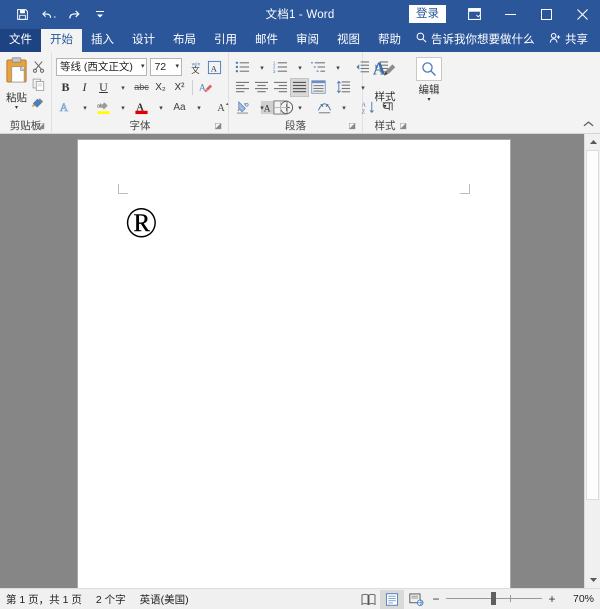  What do you see at coordinates (592, 580) in the screenshot?
I see `scroll-down-arrow-icon` at bounding box center [592, 580].